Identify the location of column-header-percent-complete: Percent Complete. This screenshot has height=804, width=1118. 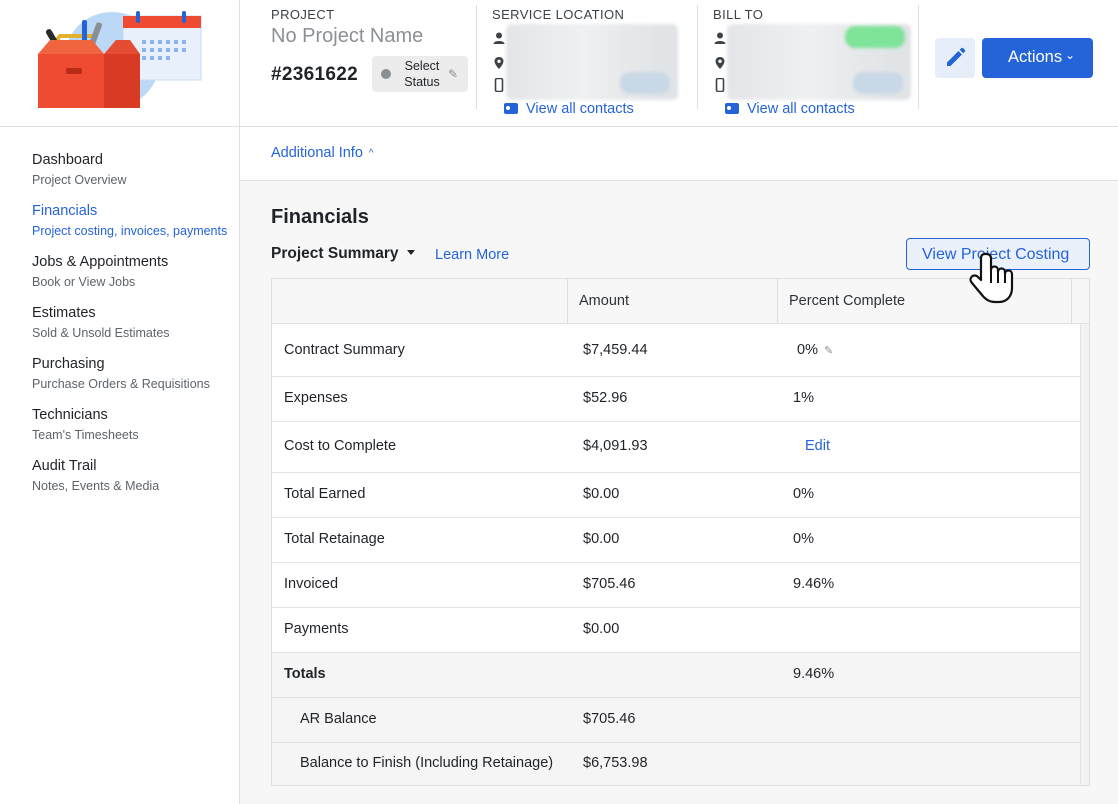
(847, 301).